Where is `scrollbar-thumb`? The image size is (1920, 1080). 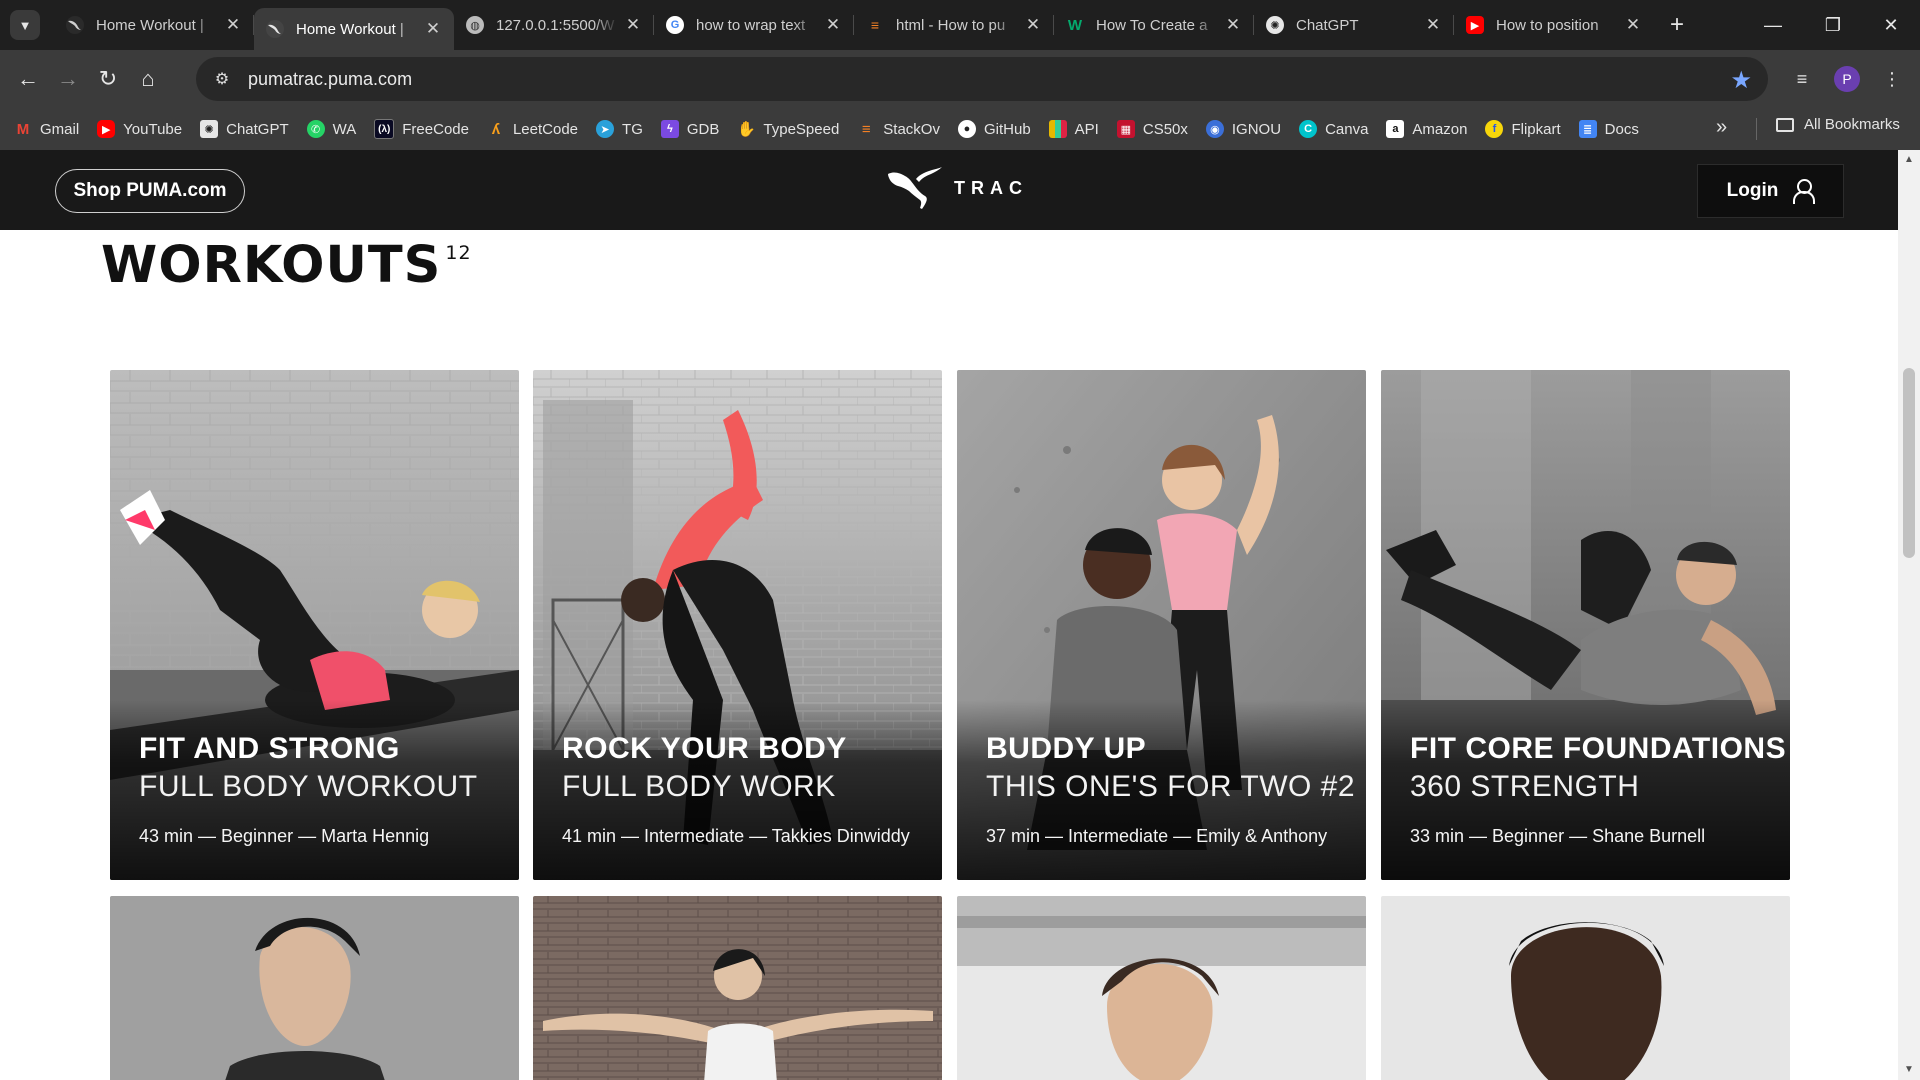 scrollbar-thumb is located at coordinates (1909, 463).